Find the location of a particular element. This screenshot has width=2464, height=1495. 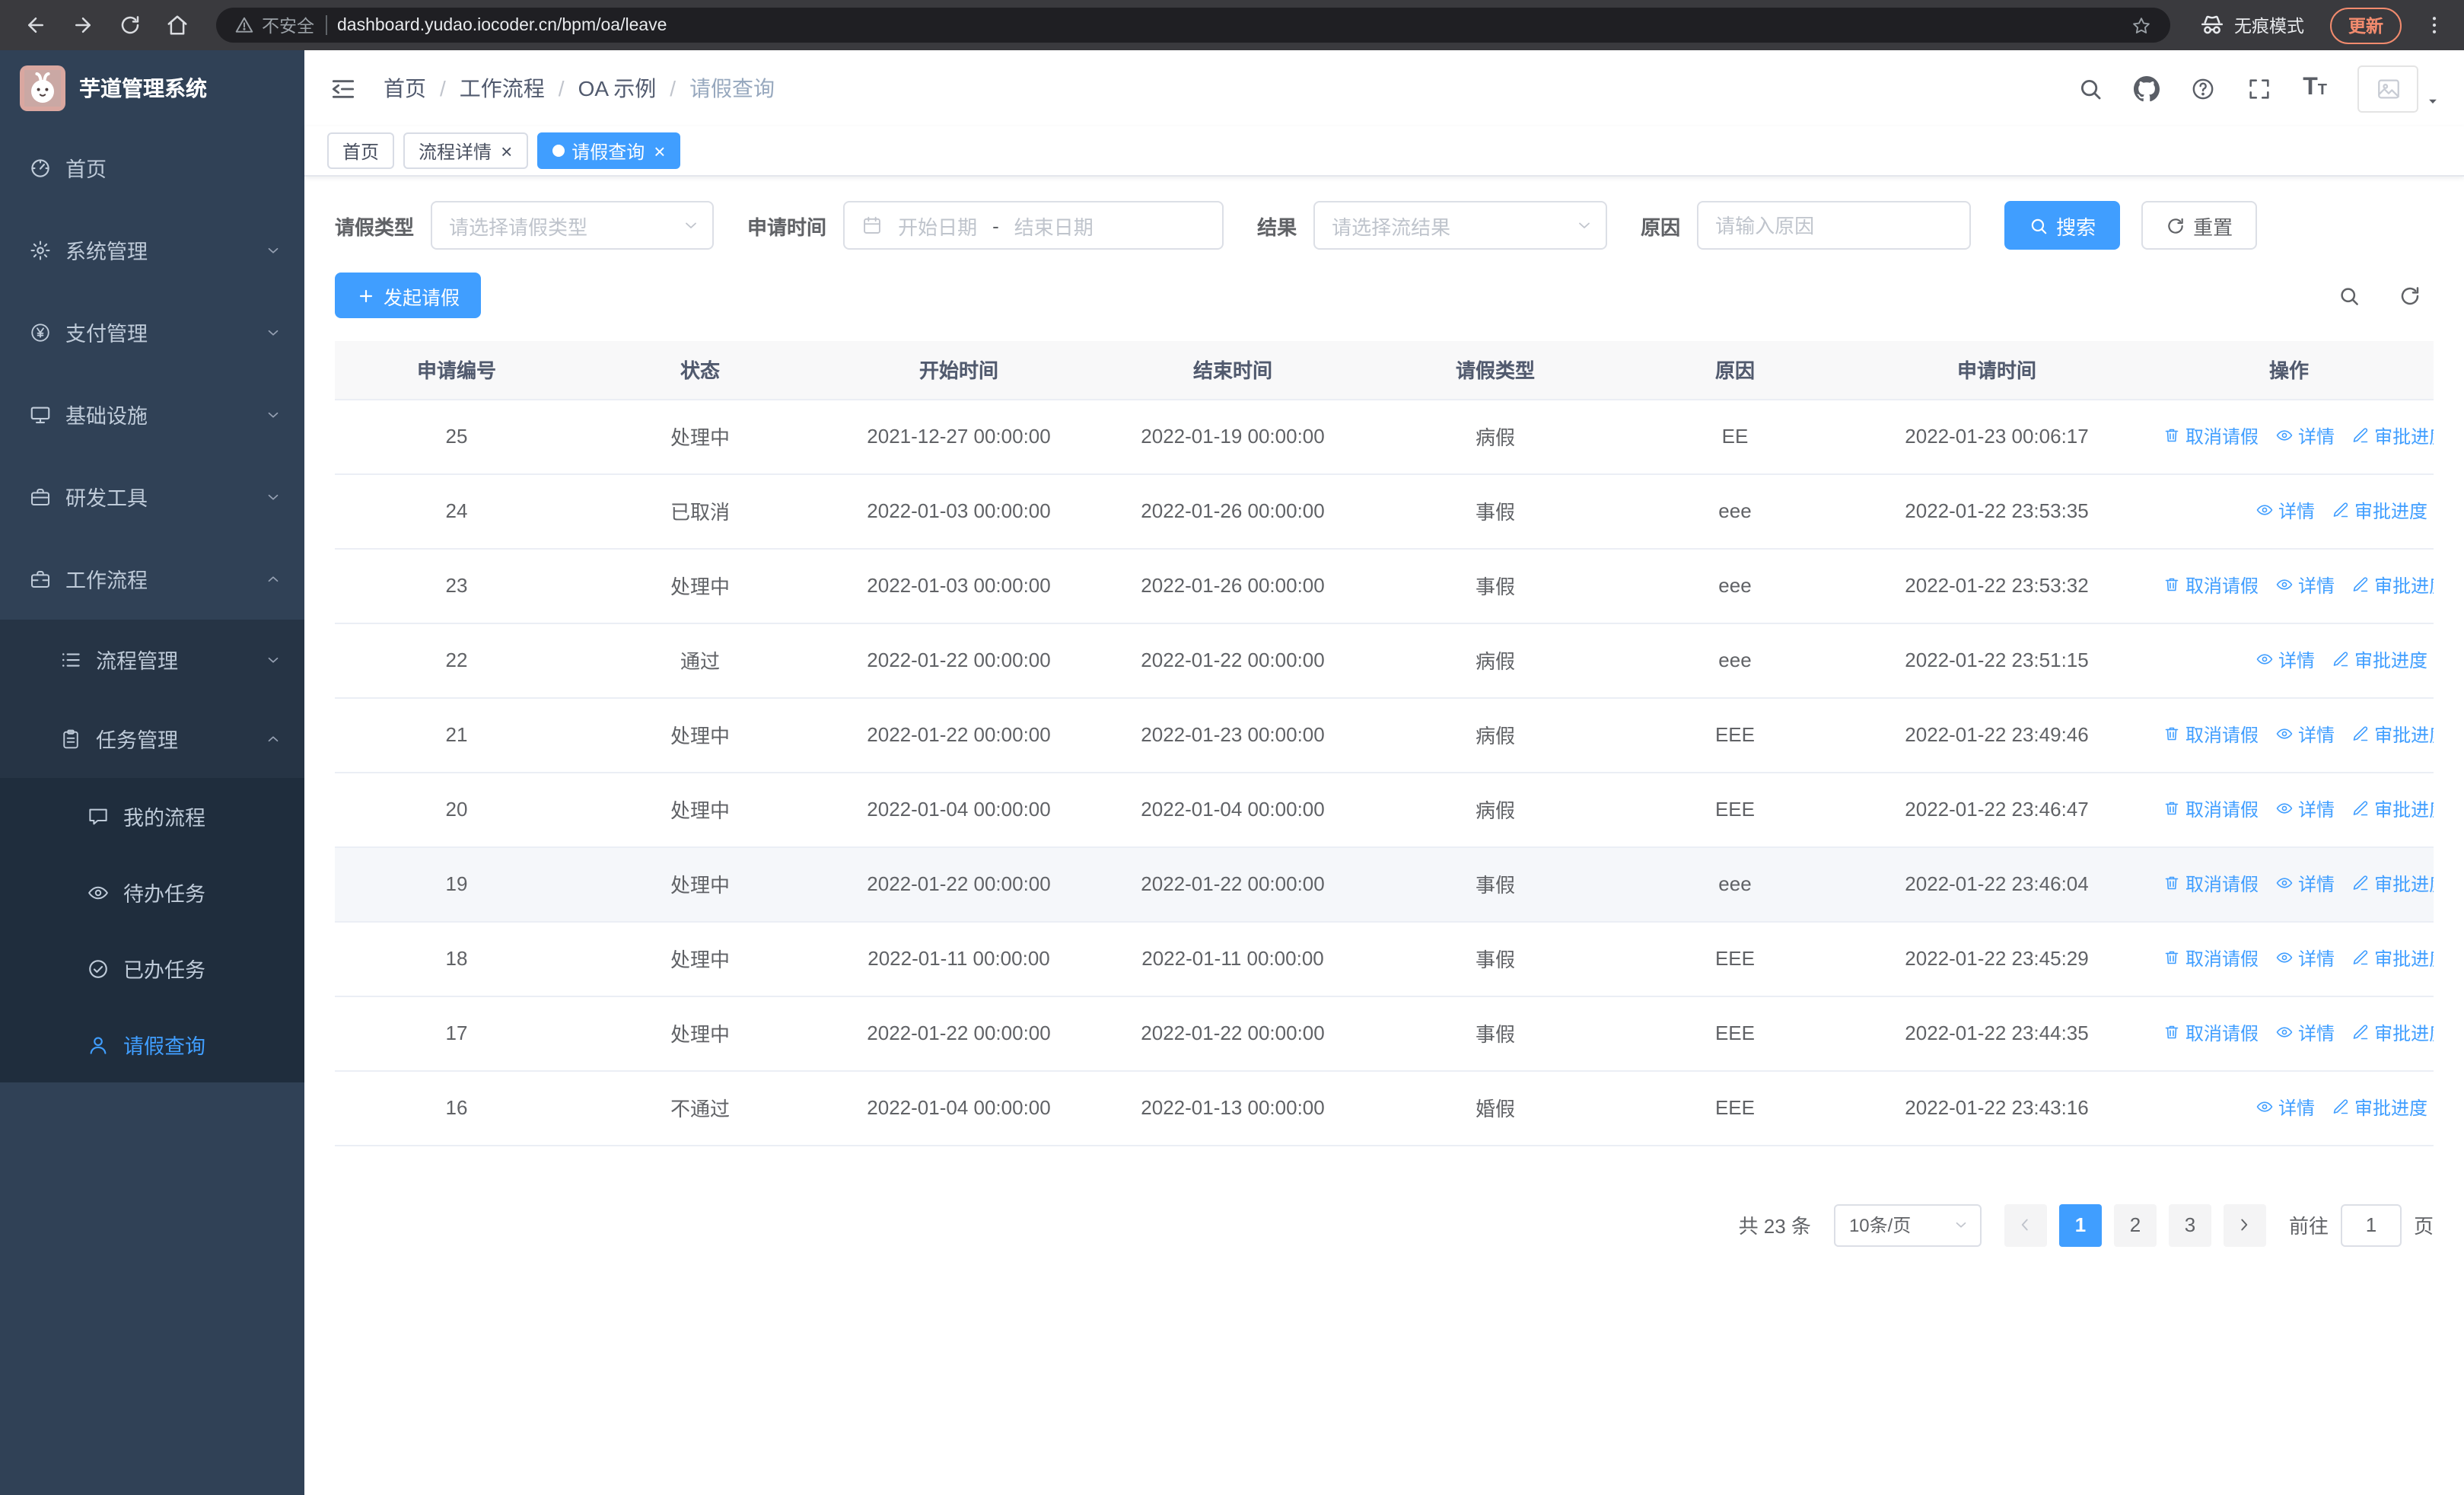

sidebar-item-dev-tools: 研发工具 is located at coordinates (152, 496).